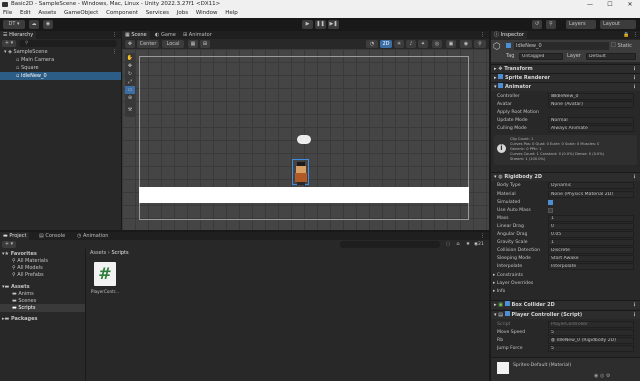 The width and height of the screenshot is (640, 381). I want to click on packages-folder: ▸▬ Packages, so click(20, 319).